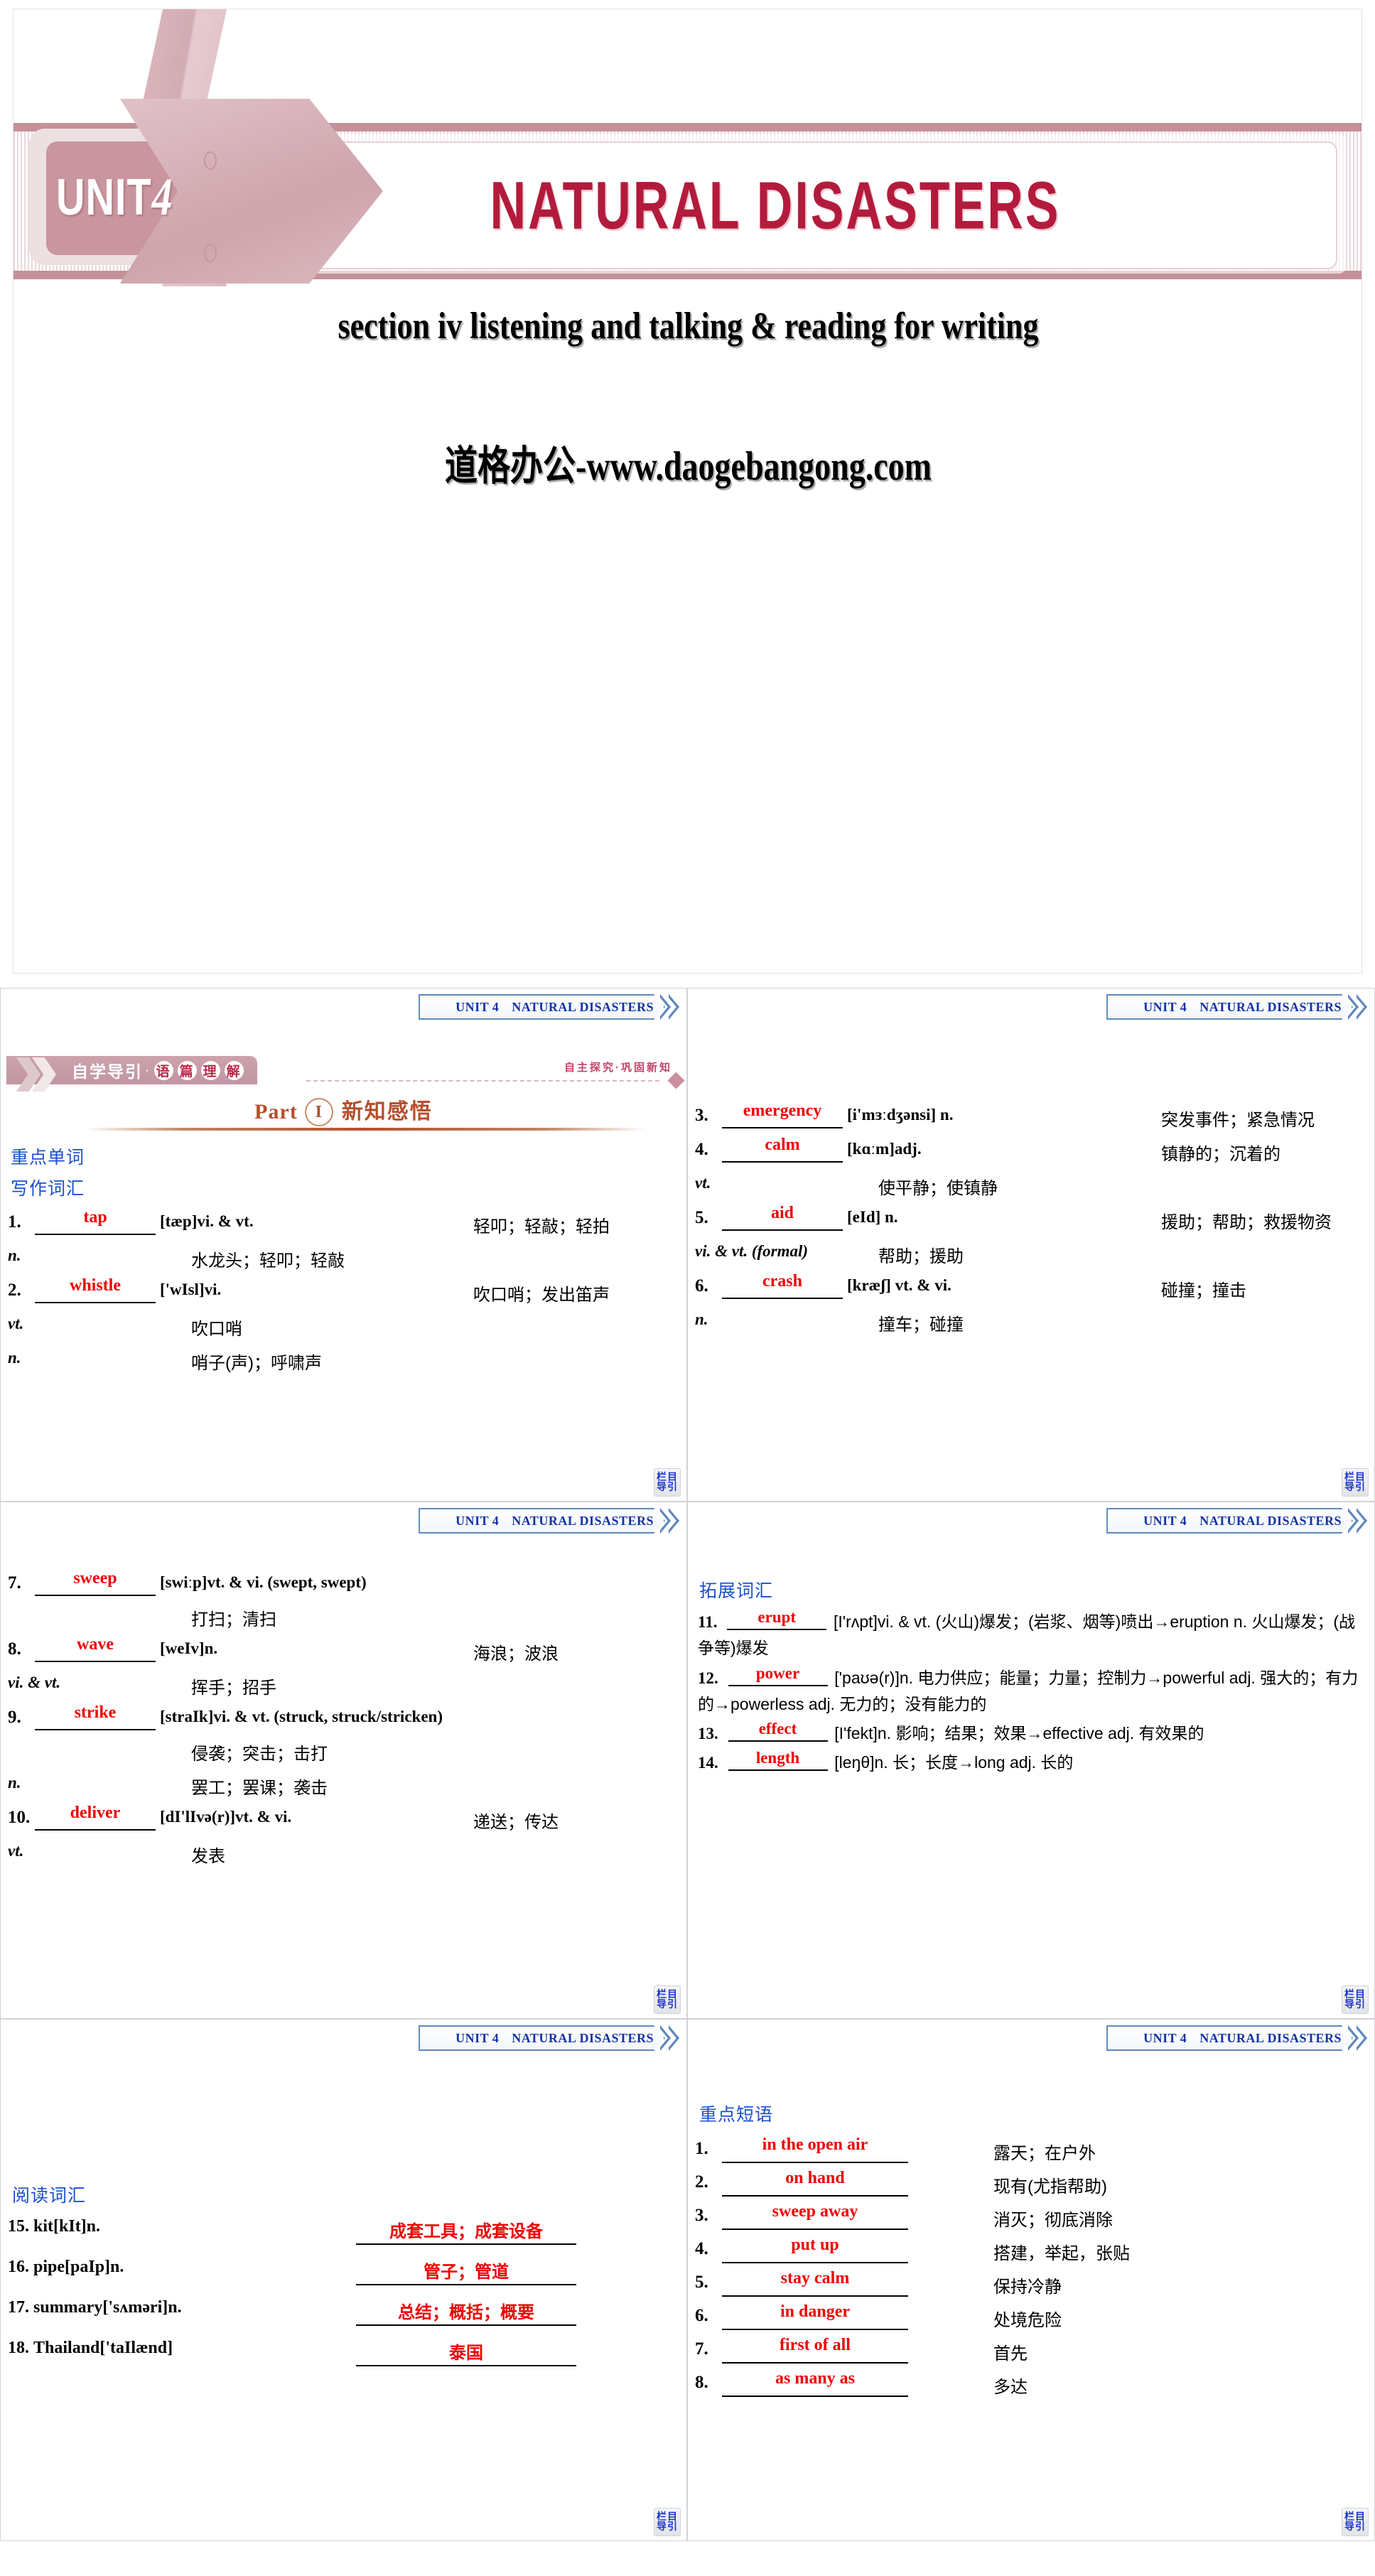 This screenshot has height=2576, width=1375. I want to click on word-entry: 3. emergency [i'mɜːdʒənsi] n. 突发事件；紧急情况, so click(1031, 1116).